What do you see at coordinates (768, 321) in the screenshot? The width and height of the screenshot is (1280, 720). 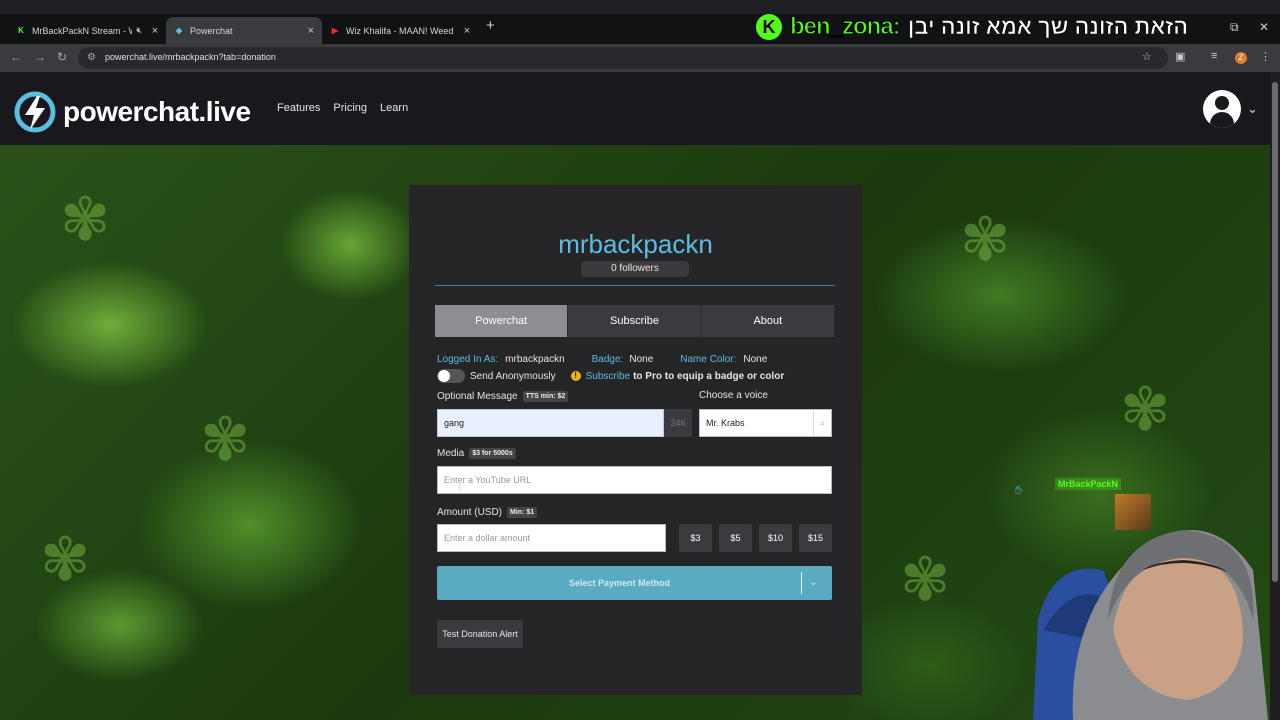 I see `tab-about: About` at bounding box center [768, 321].